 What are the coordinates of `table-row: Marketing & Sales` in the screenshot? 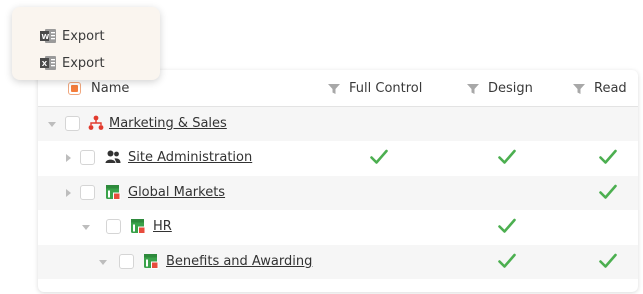 It's located at (338, 124).